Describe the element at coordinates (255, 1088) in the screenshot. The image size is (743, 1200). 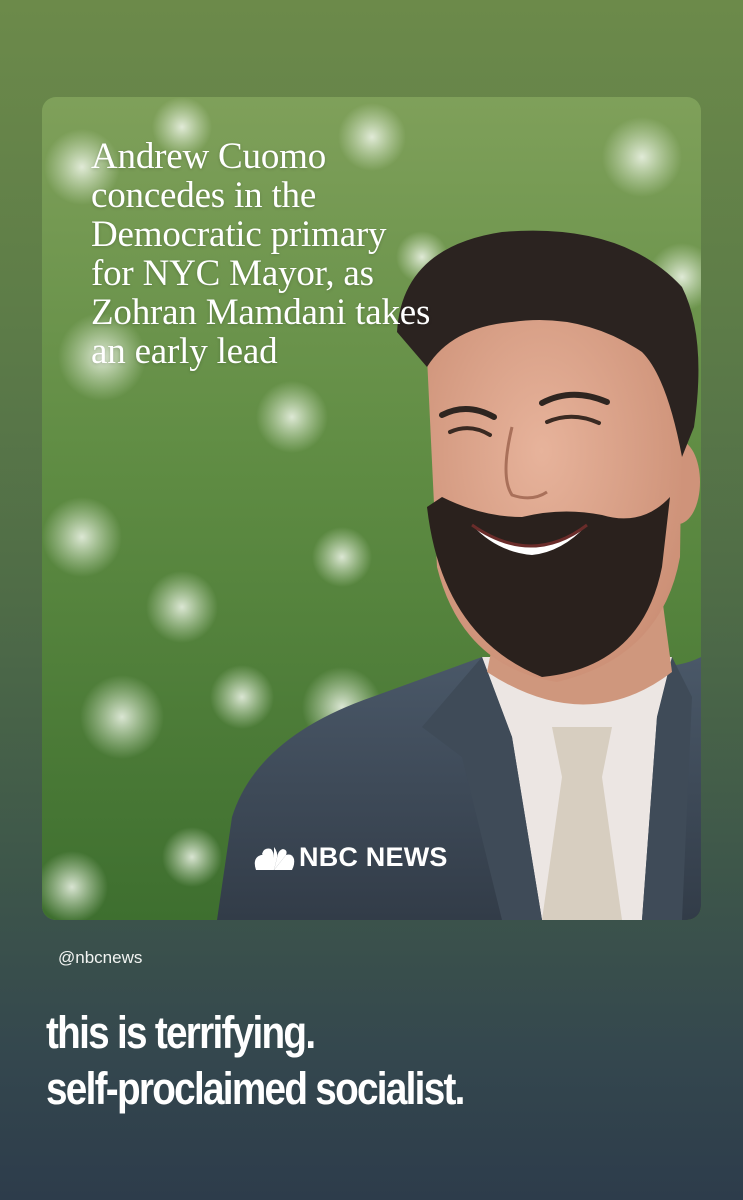
I see `caption-line: self-proclaimed socialist.` at that location.